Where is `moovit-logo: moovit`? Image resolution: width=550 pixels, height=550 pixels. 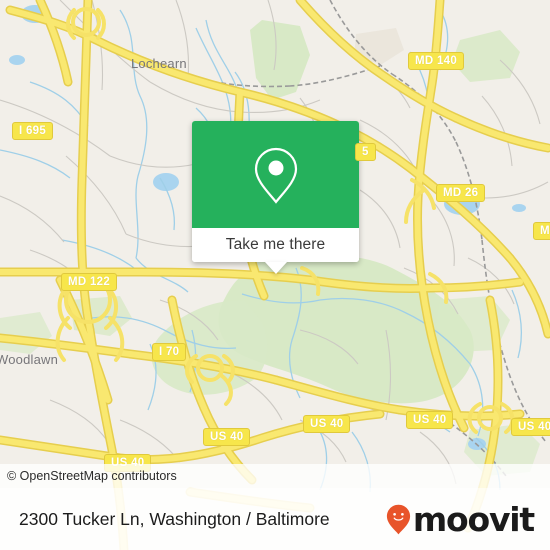
moovit-logo: moovit is located at coordinates (460, 519).